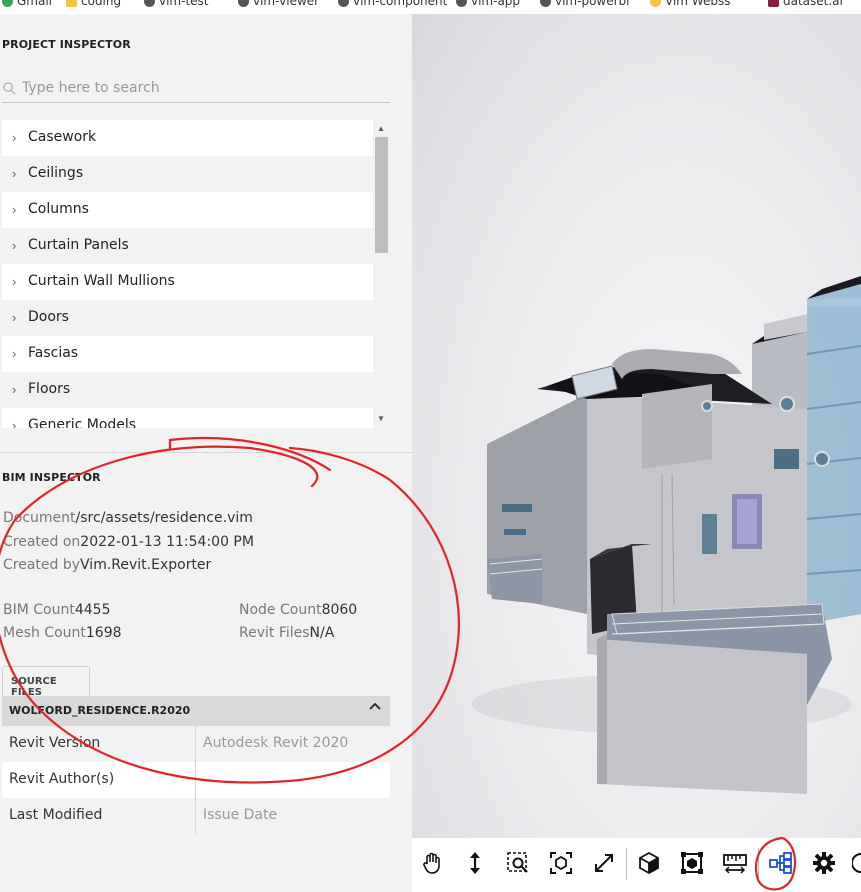  I want to click on node-count-label: Node Count, so click(280, 610).